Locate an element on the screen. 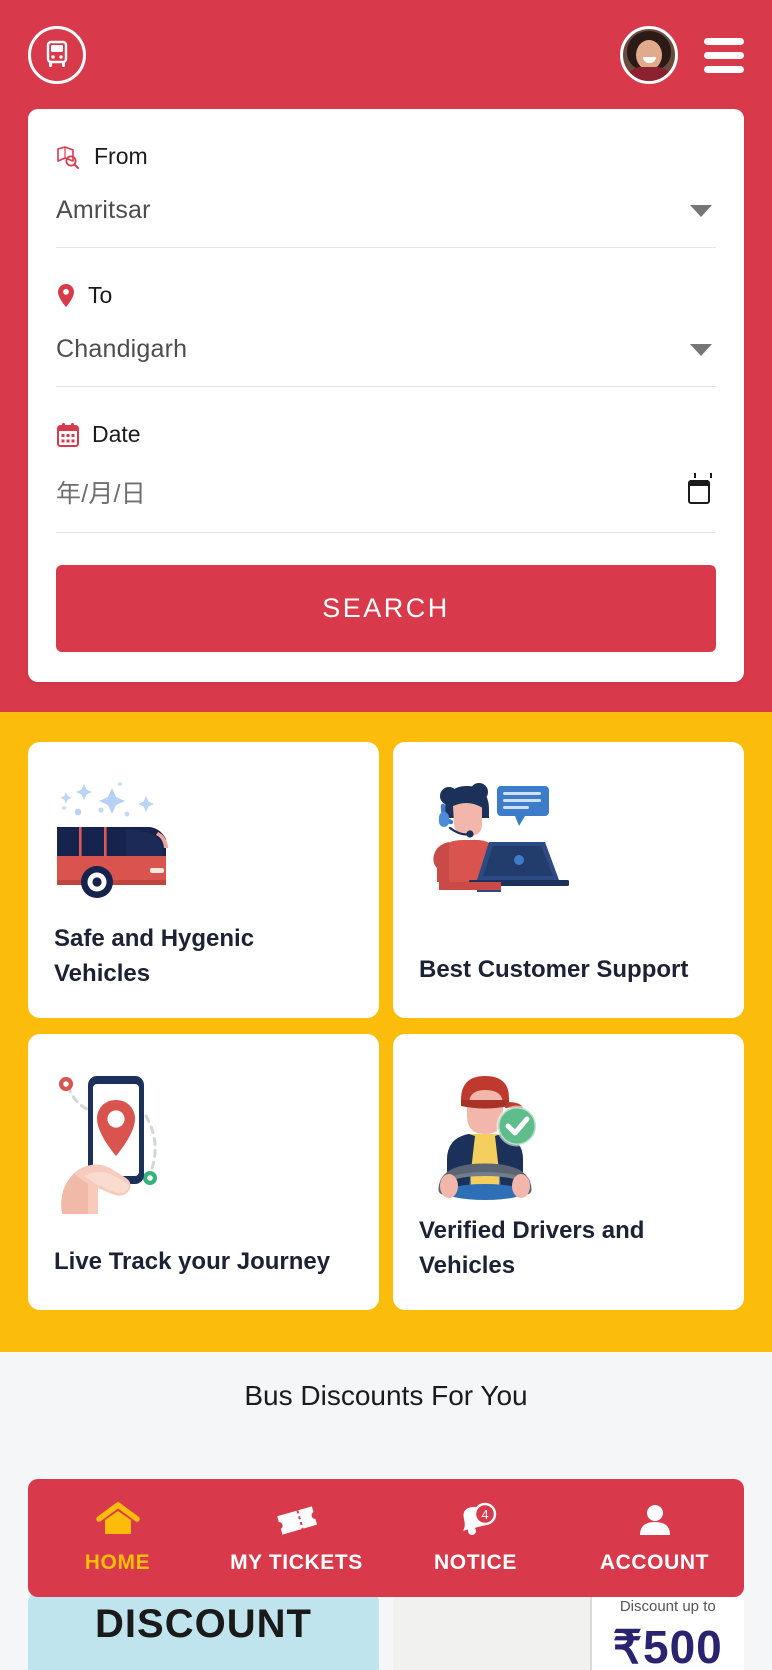 The image size is (772, 1670). bottom-navigation: HOME MY TICKETS 4 NOTICE ACCOUNT is located at coordinates (386, 1538).